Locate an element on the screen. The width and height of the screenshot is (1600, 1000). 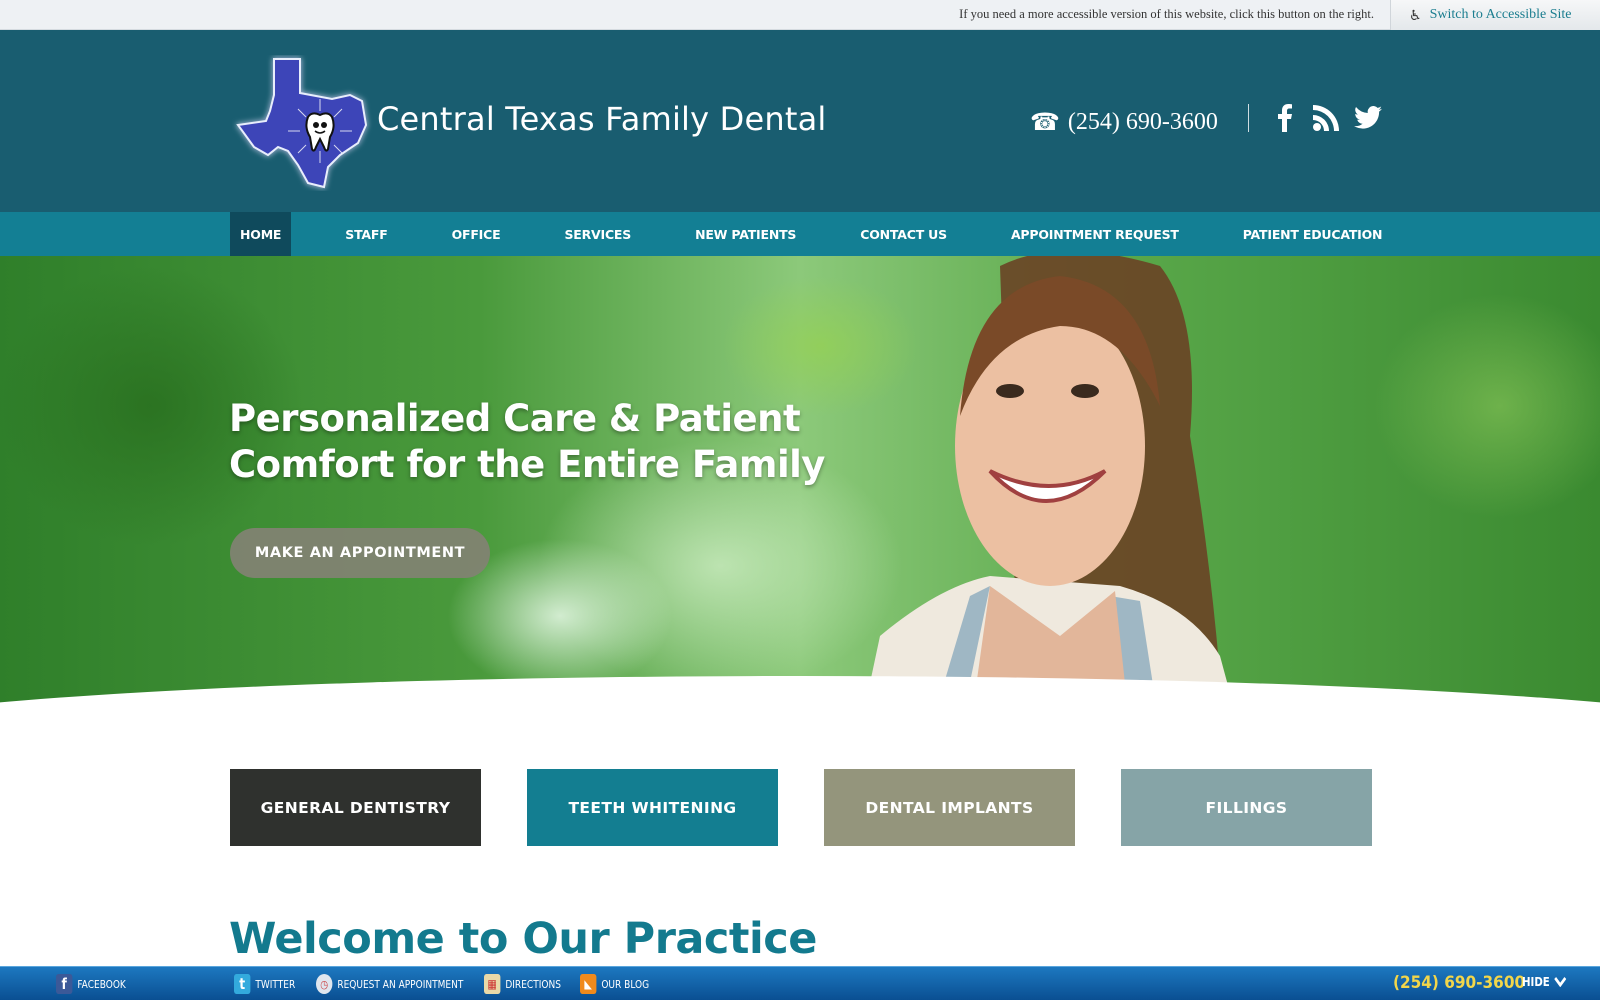
wheelchair-icon: ♿︎ is located at coordinates (1415, 14).